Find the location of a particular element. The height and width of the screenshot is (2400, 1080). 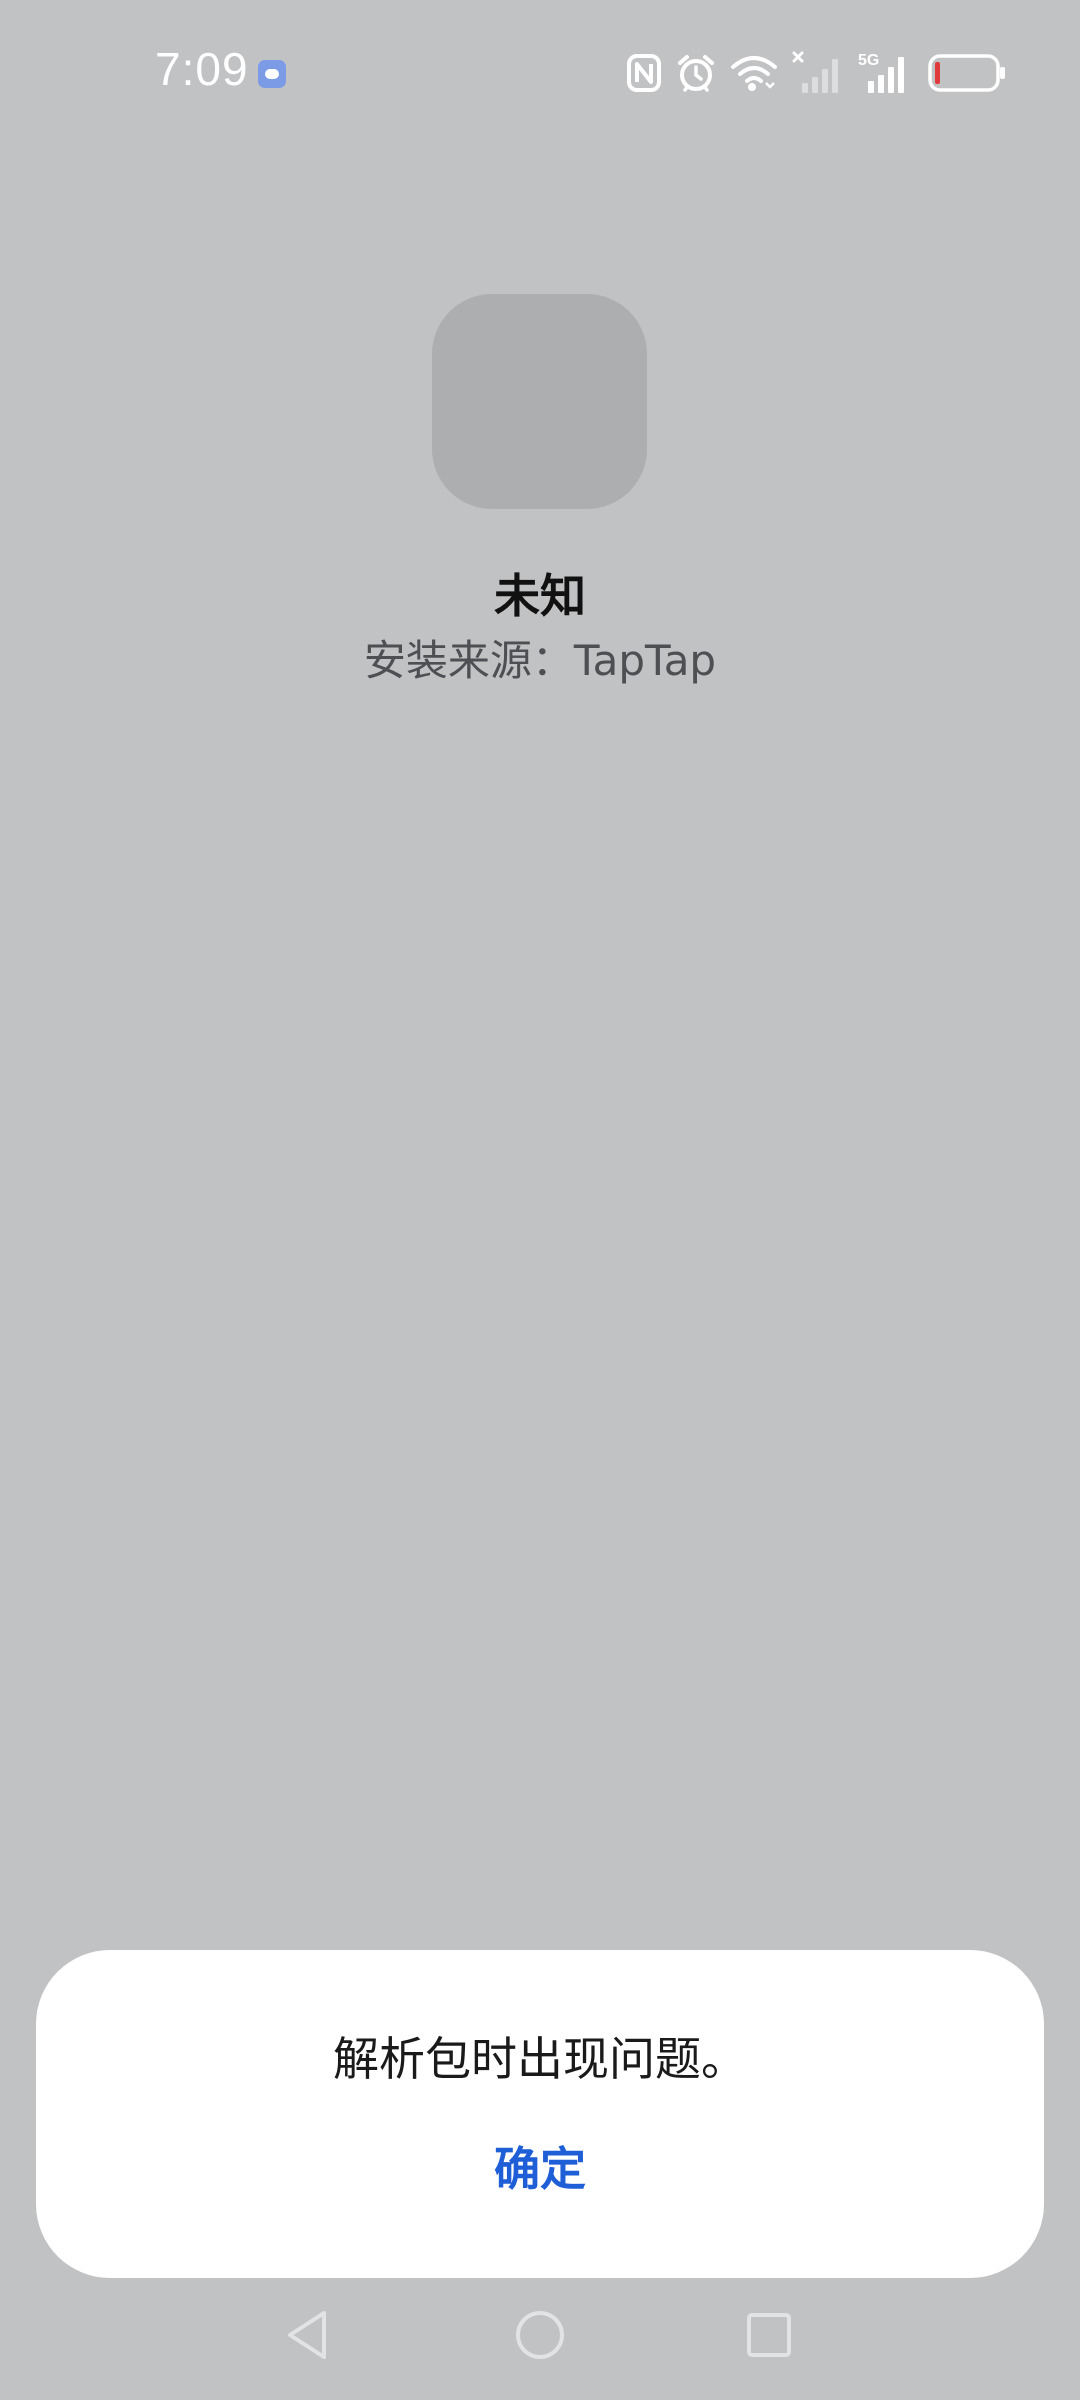

battery-icon is located at coordinates (966, 73).